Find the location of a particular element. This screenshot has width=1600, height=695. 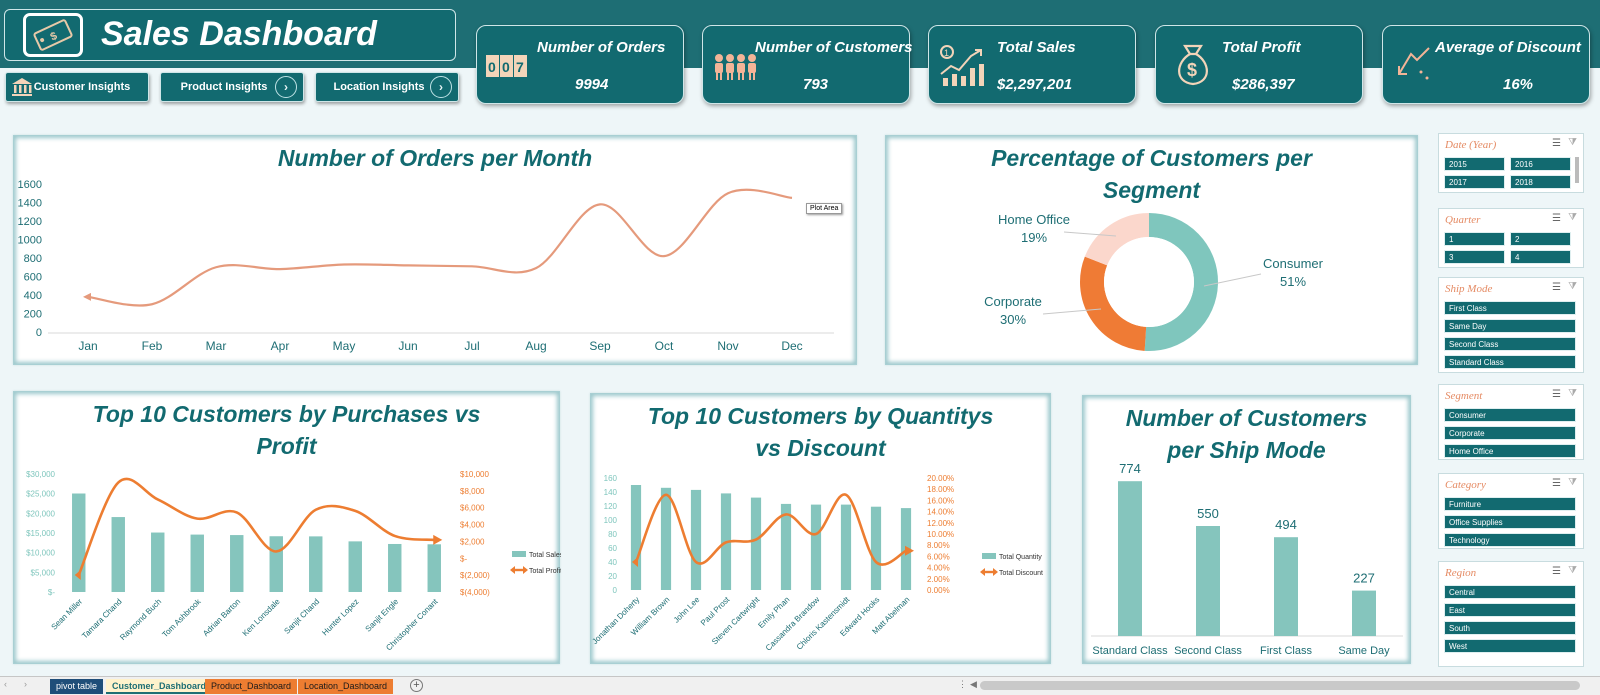

scroll-left-icon: ‹ is located at coordinates (5, 684).